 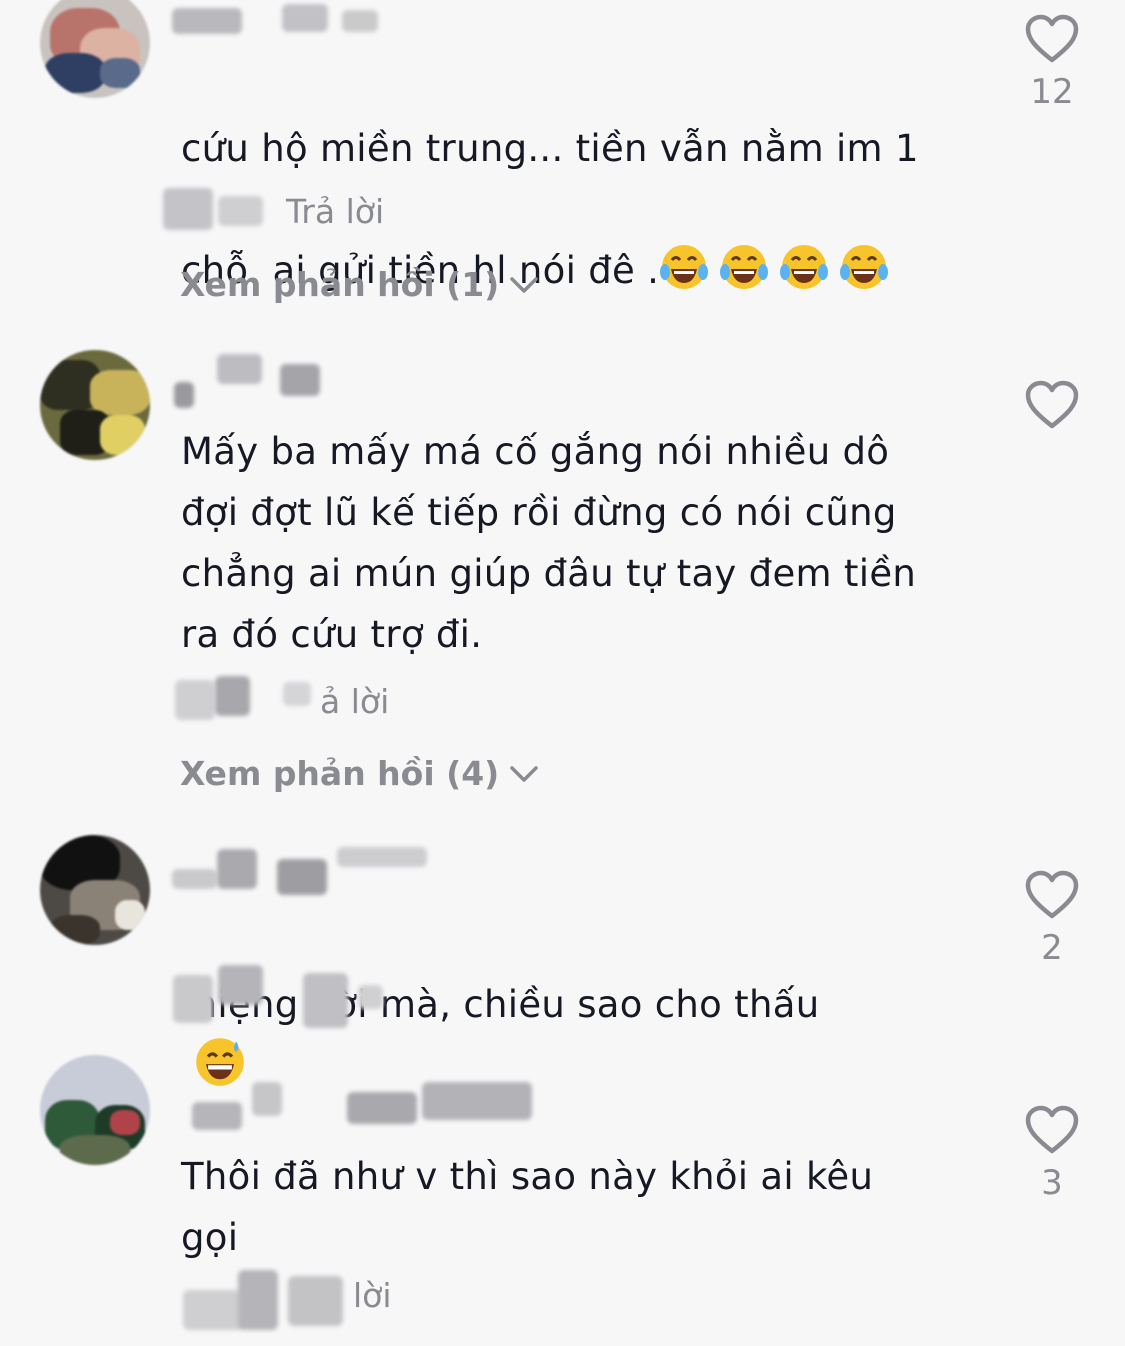 I want to click on comment-text-line: cứu hộ miền trung... tiền vẫn nằm im 1, so click(x=550, y=148).